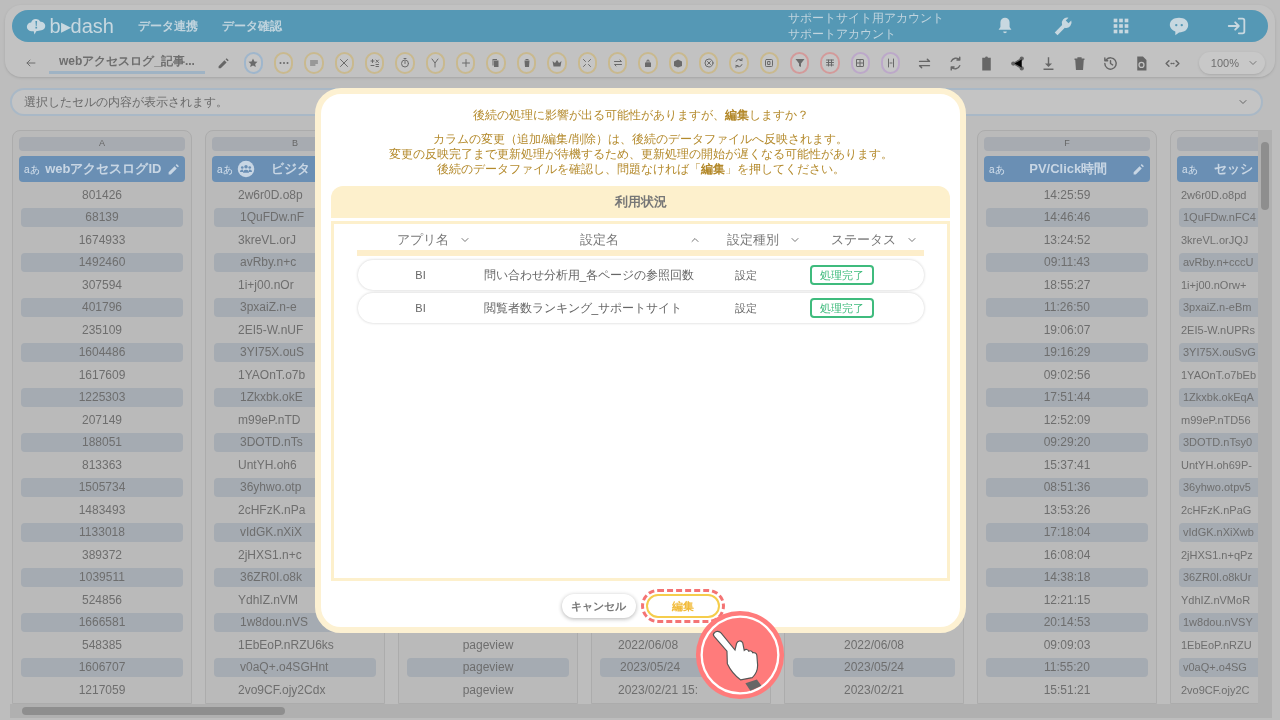 The height and width of the screenshot is (720, 1280). I want to click on dialog-message: 変更の反映完了まで更新処理が待機するため、更新処理の開始が遅くなる可能性があります。, so click(640, 154).